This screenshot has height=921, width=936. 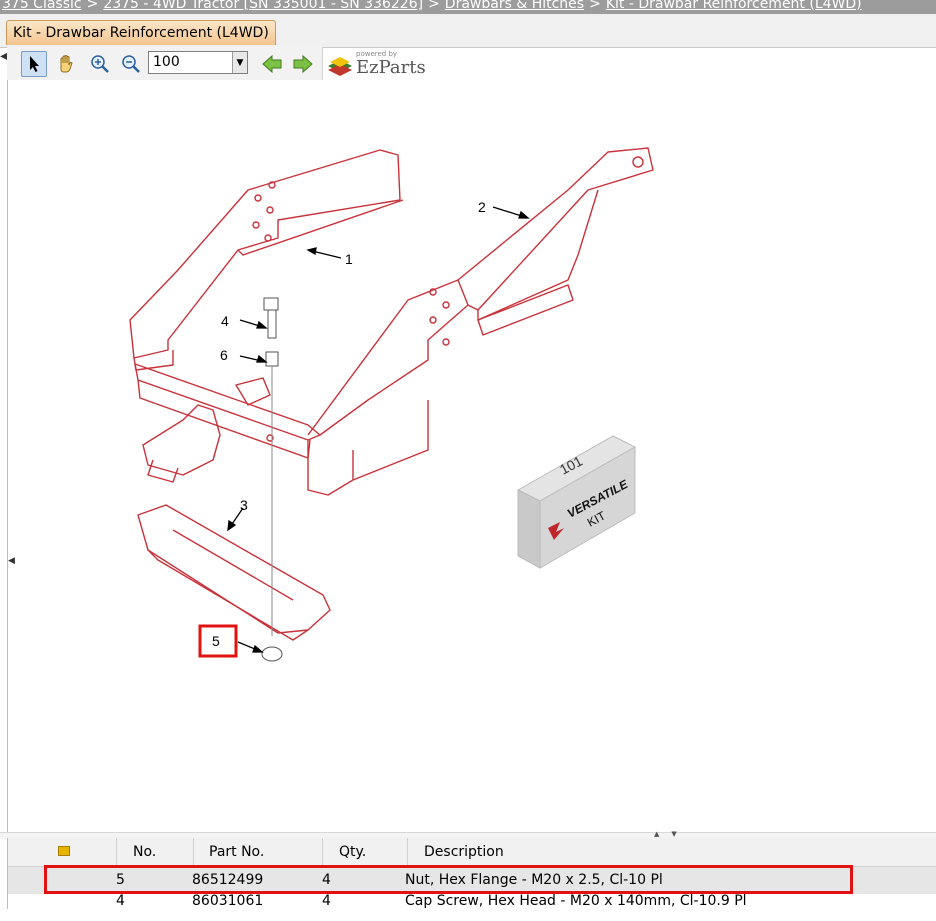 I want to click on table-header: No. Part No. Qty. Description, so click(x=472, y=852).